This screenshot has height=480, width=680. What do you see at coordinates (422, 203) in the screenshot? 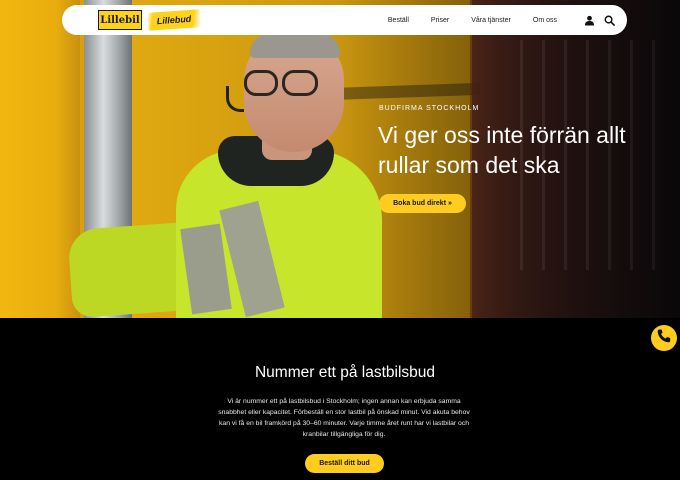
I see `book-courier-button: Boka bud direkt »` at bounding box center [422, 203].